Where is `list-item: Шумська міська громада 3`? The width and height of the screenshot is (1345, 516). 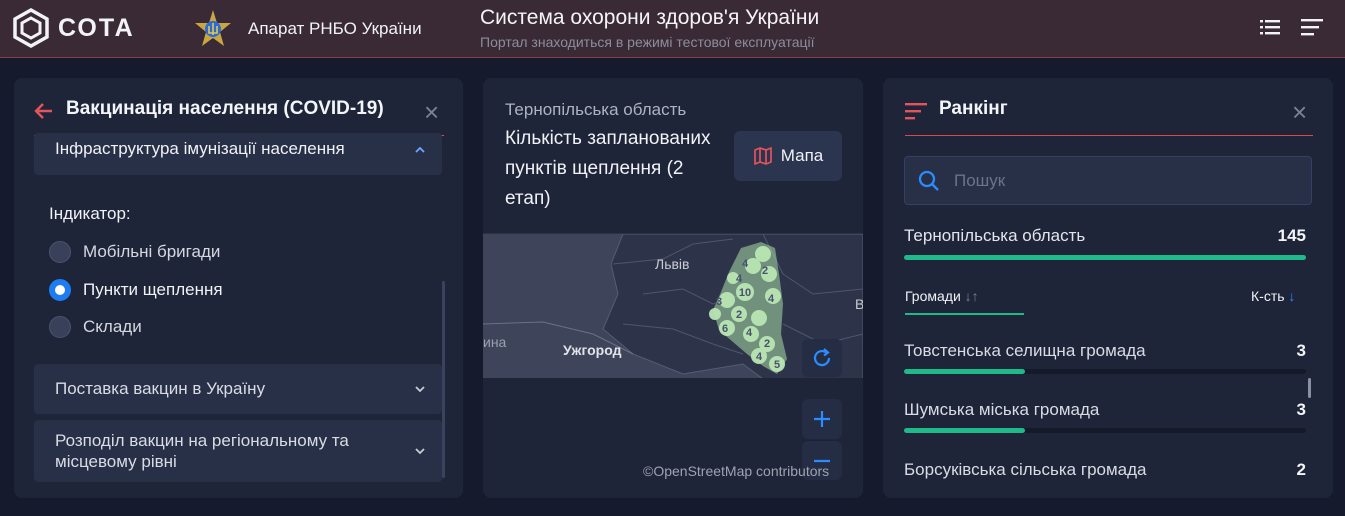
list-item: Шумська міська громада 3 is located at coordinates (1105, 410).